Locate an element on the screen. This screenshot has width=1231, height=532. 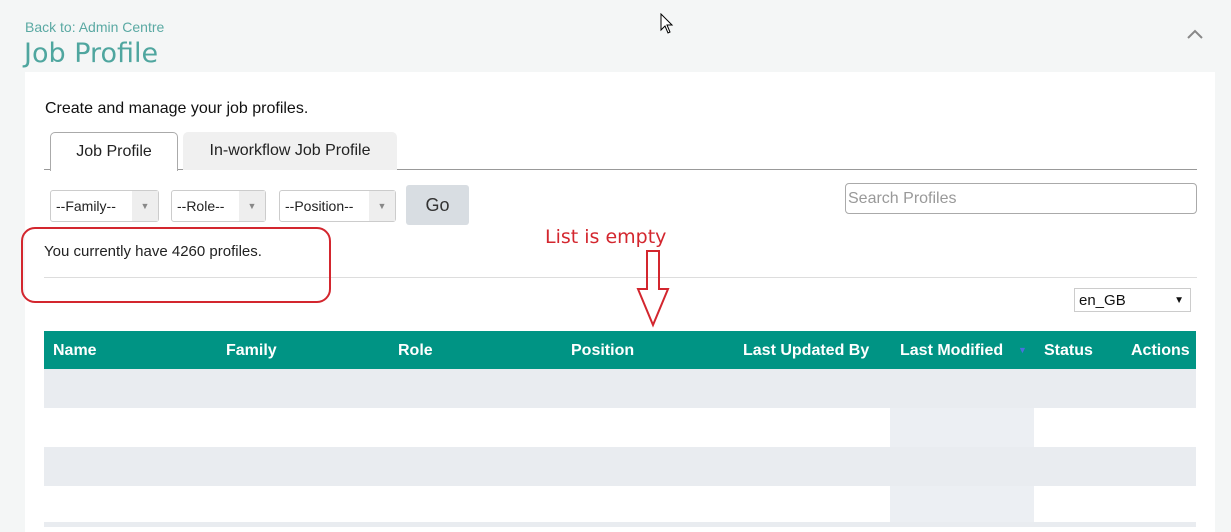
annotation-highlight-box is located at coordinates (176, 265).